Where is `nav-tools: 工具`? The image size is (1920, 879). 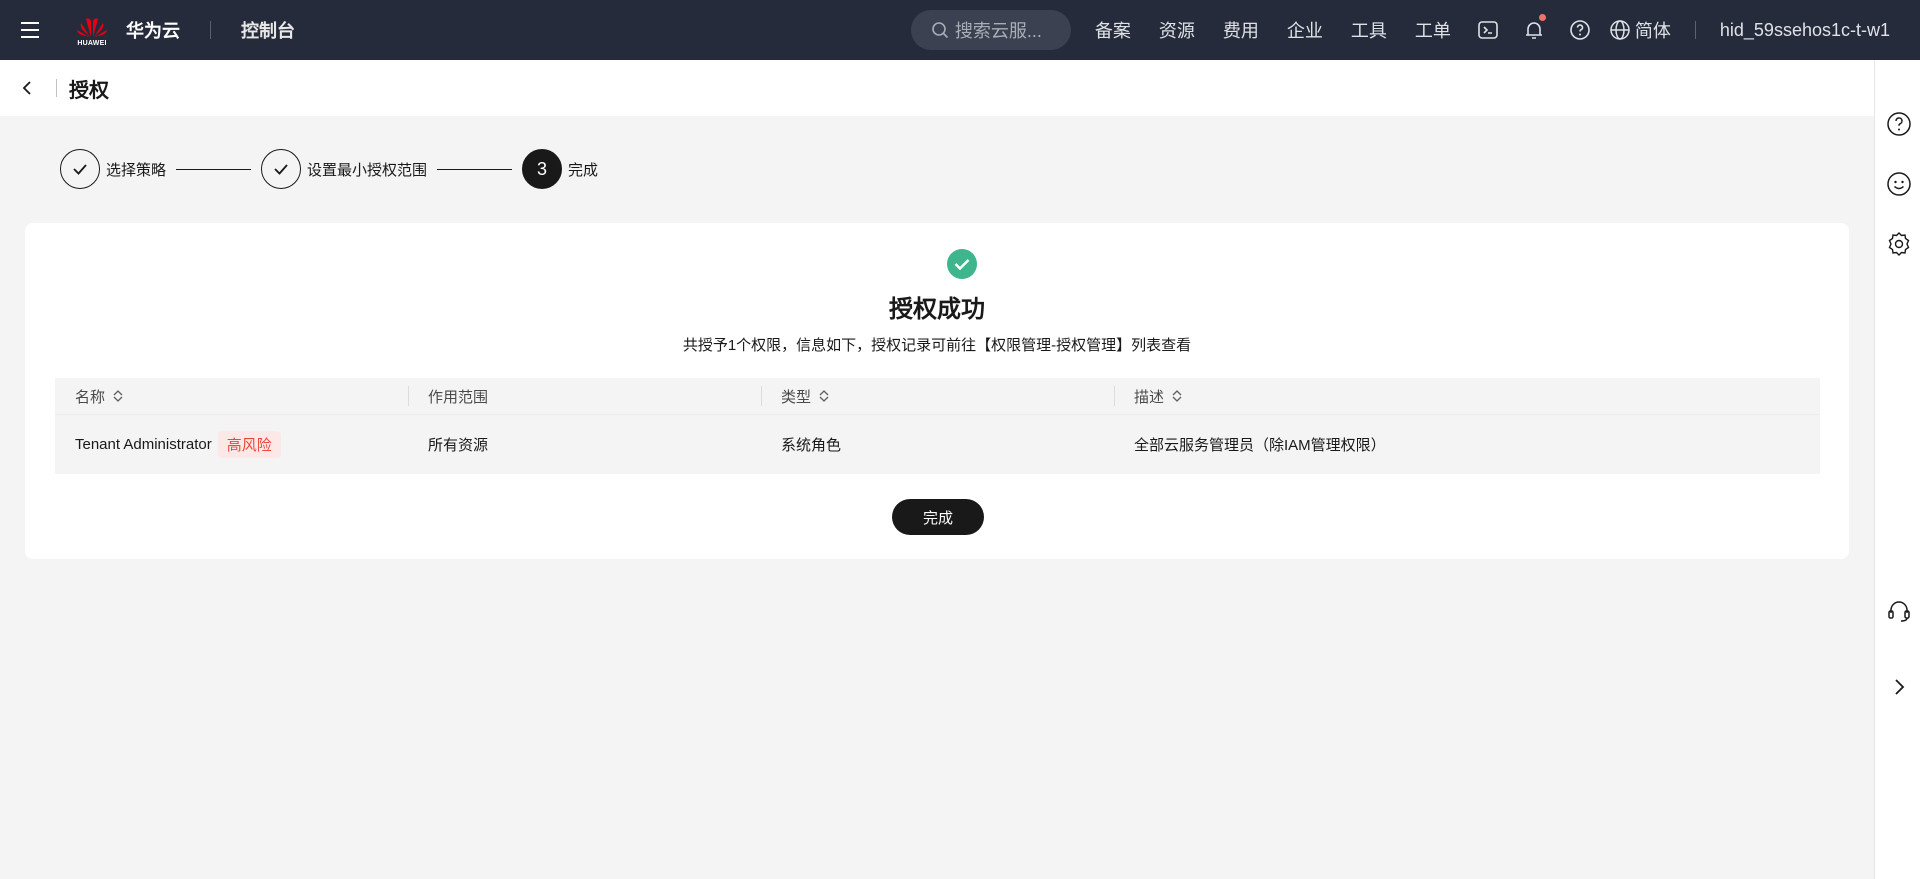
nav-tools: 工具 is located at coordinates (1369, 30).